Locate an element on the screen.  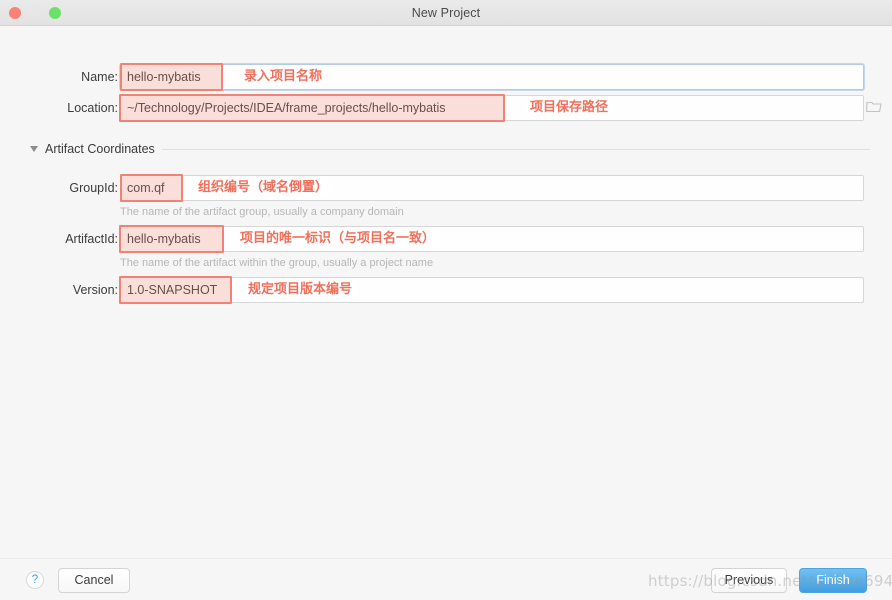
artifactid-annotation: 项目的唯一标识（与项目名一致） is located at coordinates (338, 239).